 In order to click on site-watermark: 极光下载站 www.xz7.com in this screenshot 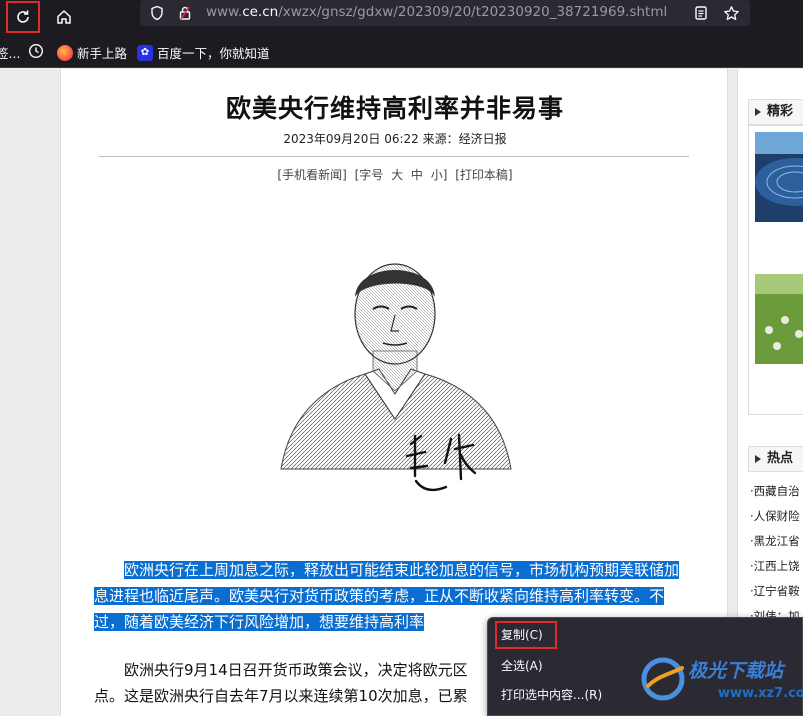, I will do `click(721, 681)`.